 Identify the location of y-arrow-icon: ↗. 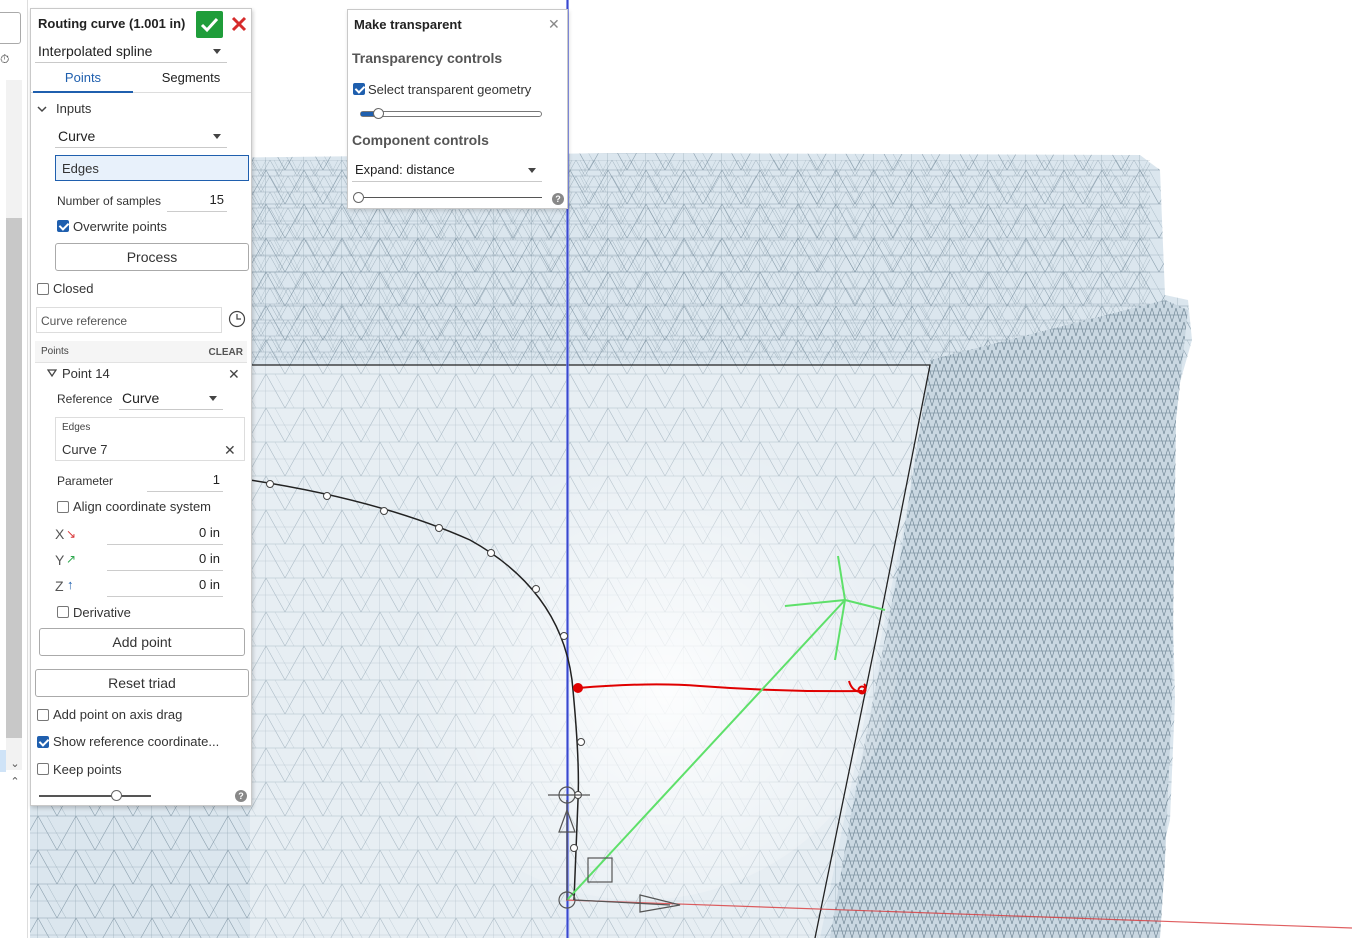
(71, 559).